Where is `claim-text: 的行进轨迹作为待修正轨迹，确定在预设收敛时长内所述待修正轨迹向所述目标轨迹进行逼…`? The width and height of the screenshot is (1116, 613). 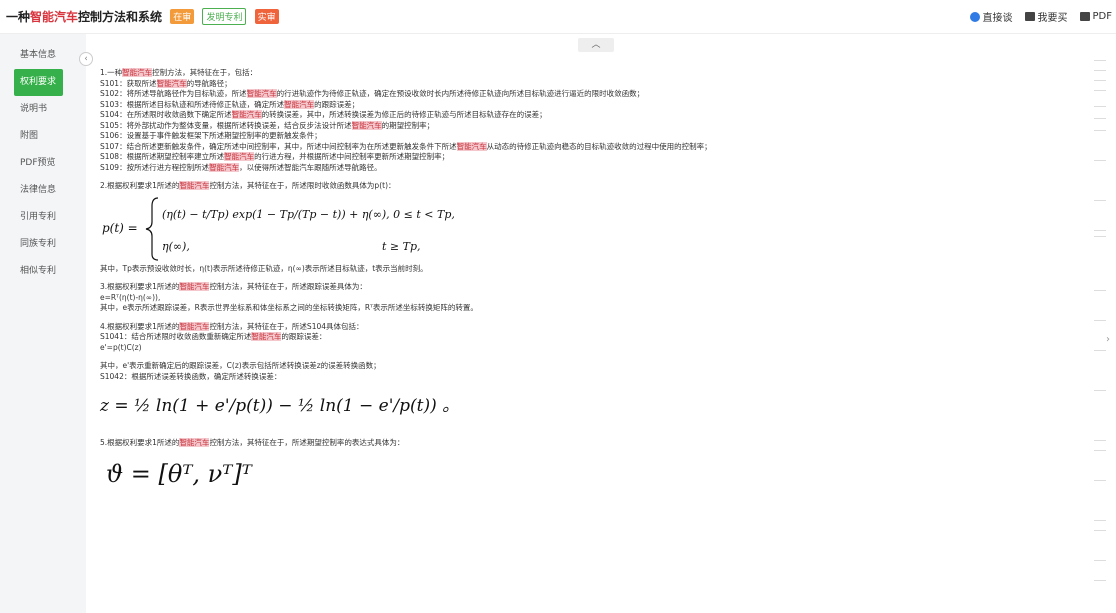
claim-text: 的行进轨迹作为待修正轨迹，确定在预设收敛时长内所述待修正轨迹向所述目标轨迹进行逼… is located at coordinates (460, 93).